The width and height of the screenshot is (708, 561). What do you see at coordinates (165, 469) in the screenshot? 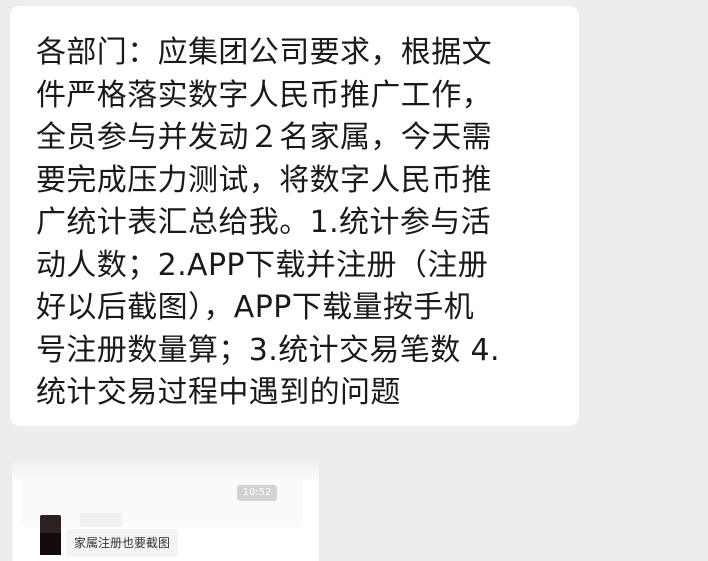
I see `blurred-header` at bounding box center [165, 469].